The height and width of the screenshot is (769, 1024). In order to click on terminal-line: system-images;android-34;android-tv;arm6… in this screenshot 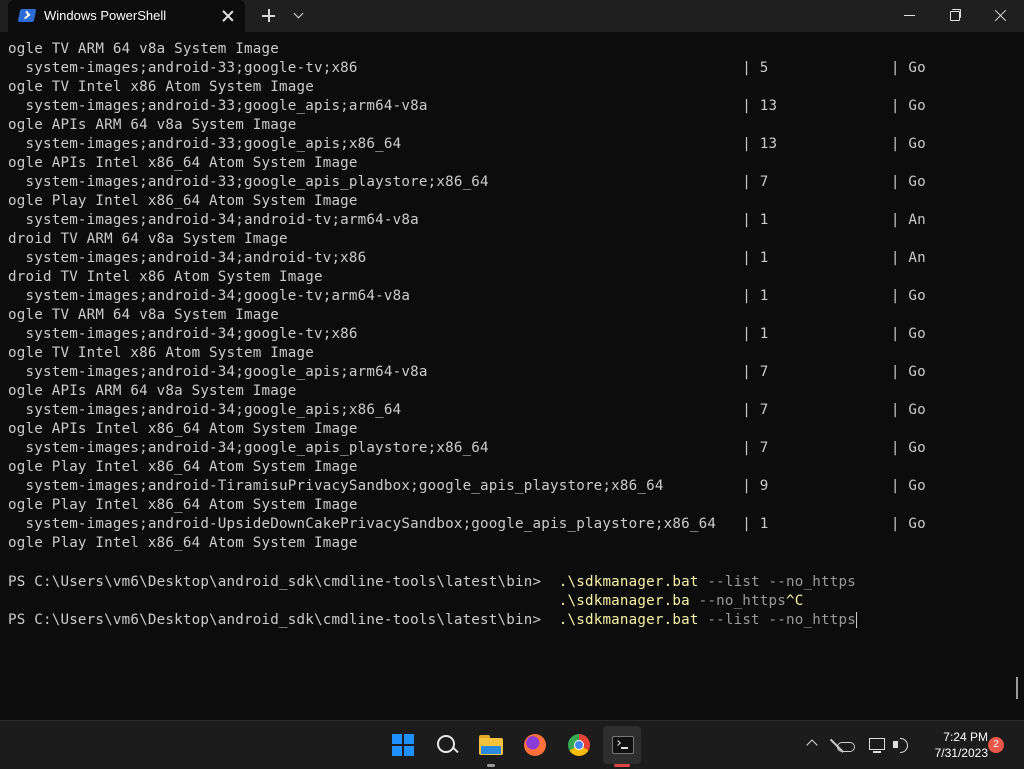, I will do `click(467, 220)`.